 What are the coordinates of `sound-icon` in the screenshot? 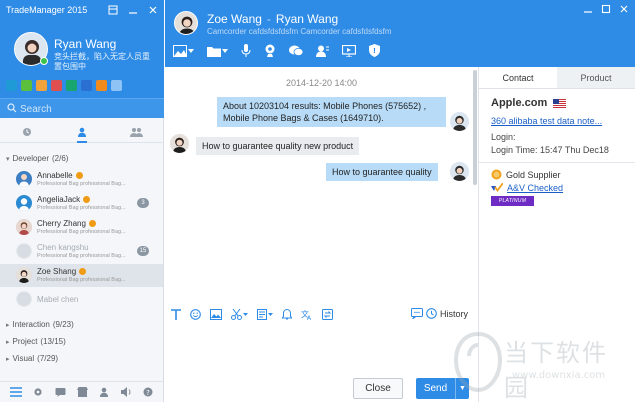 It's located at (126, 392).